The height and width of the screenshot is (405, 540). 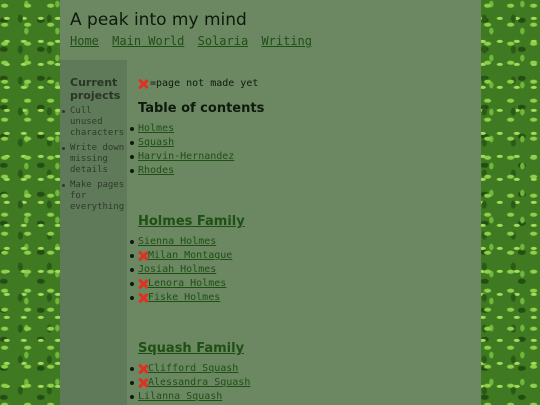 I want to click on toc-item: Holmes, so click(x=299, y=129).